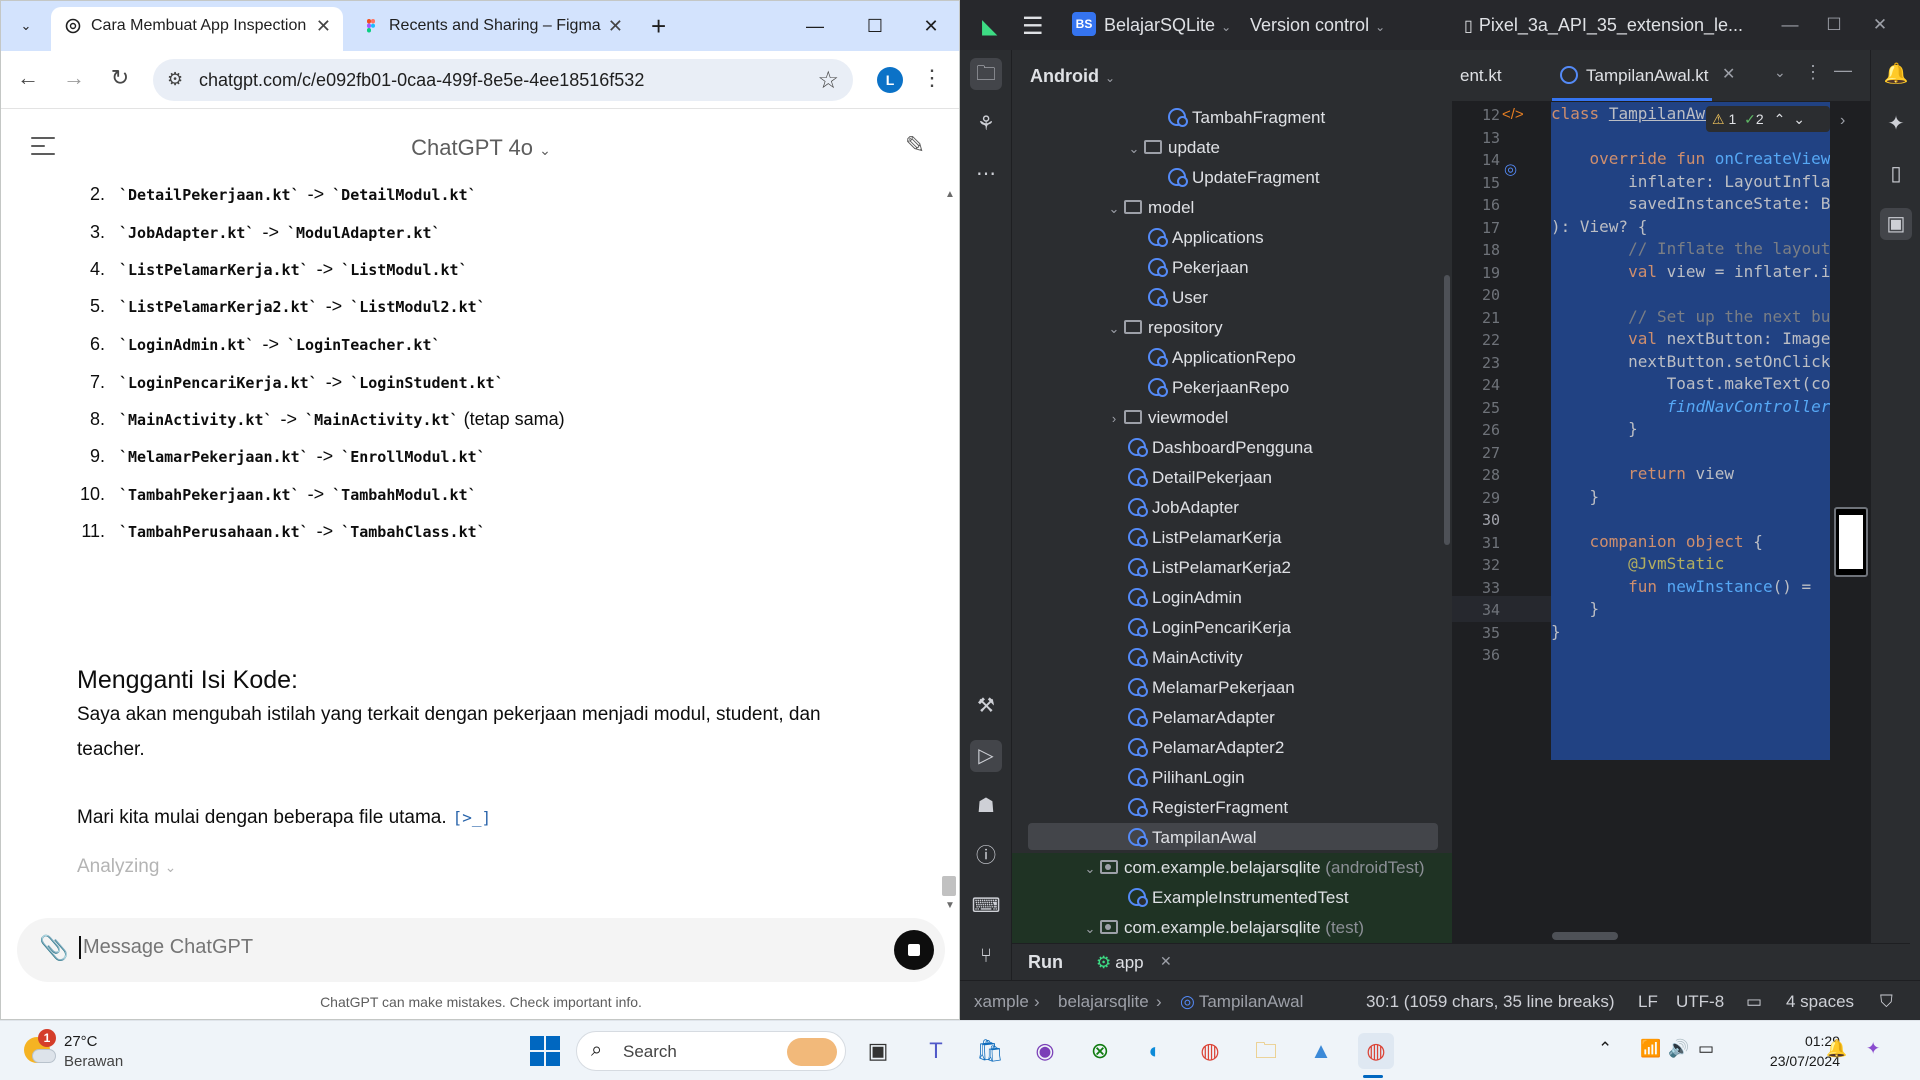  What do you see at coordinates (1244, 178) in the screenshot?
I see `tree-item: UpdateFragment` at bounding box center [1244, 178].